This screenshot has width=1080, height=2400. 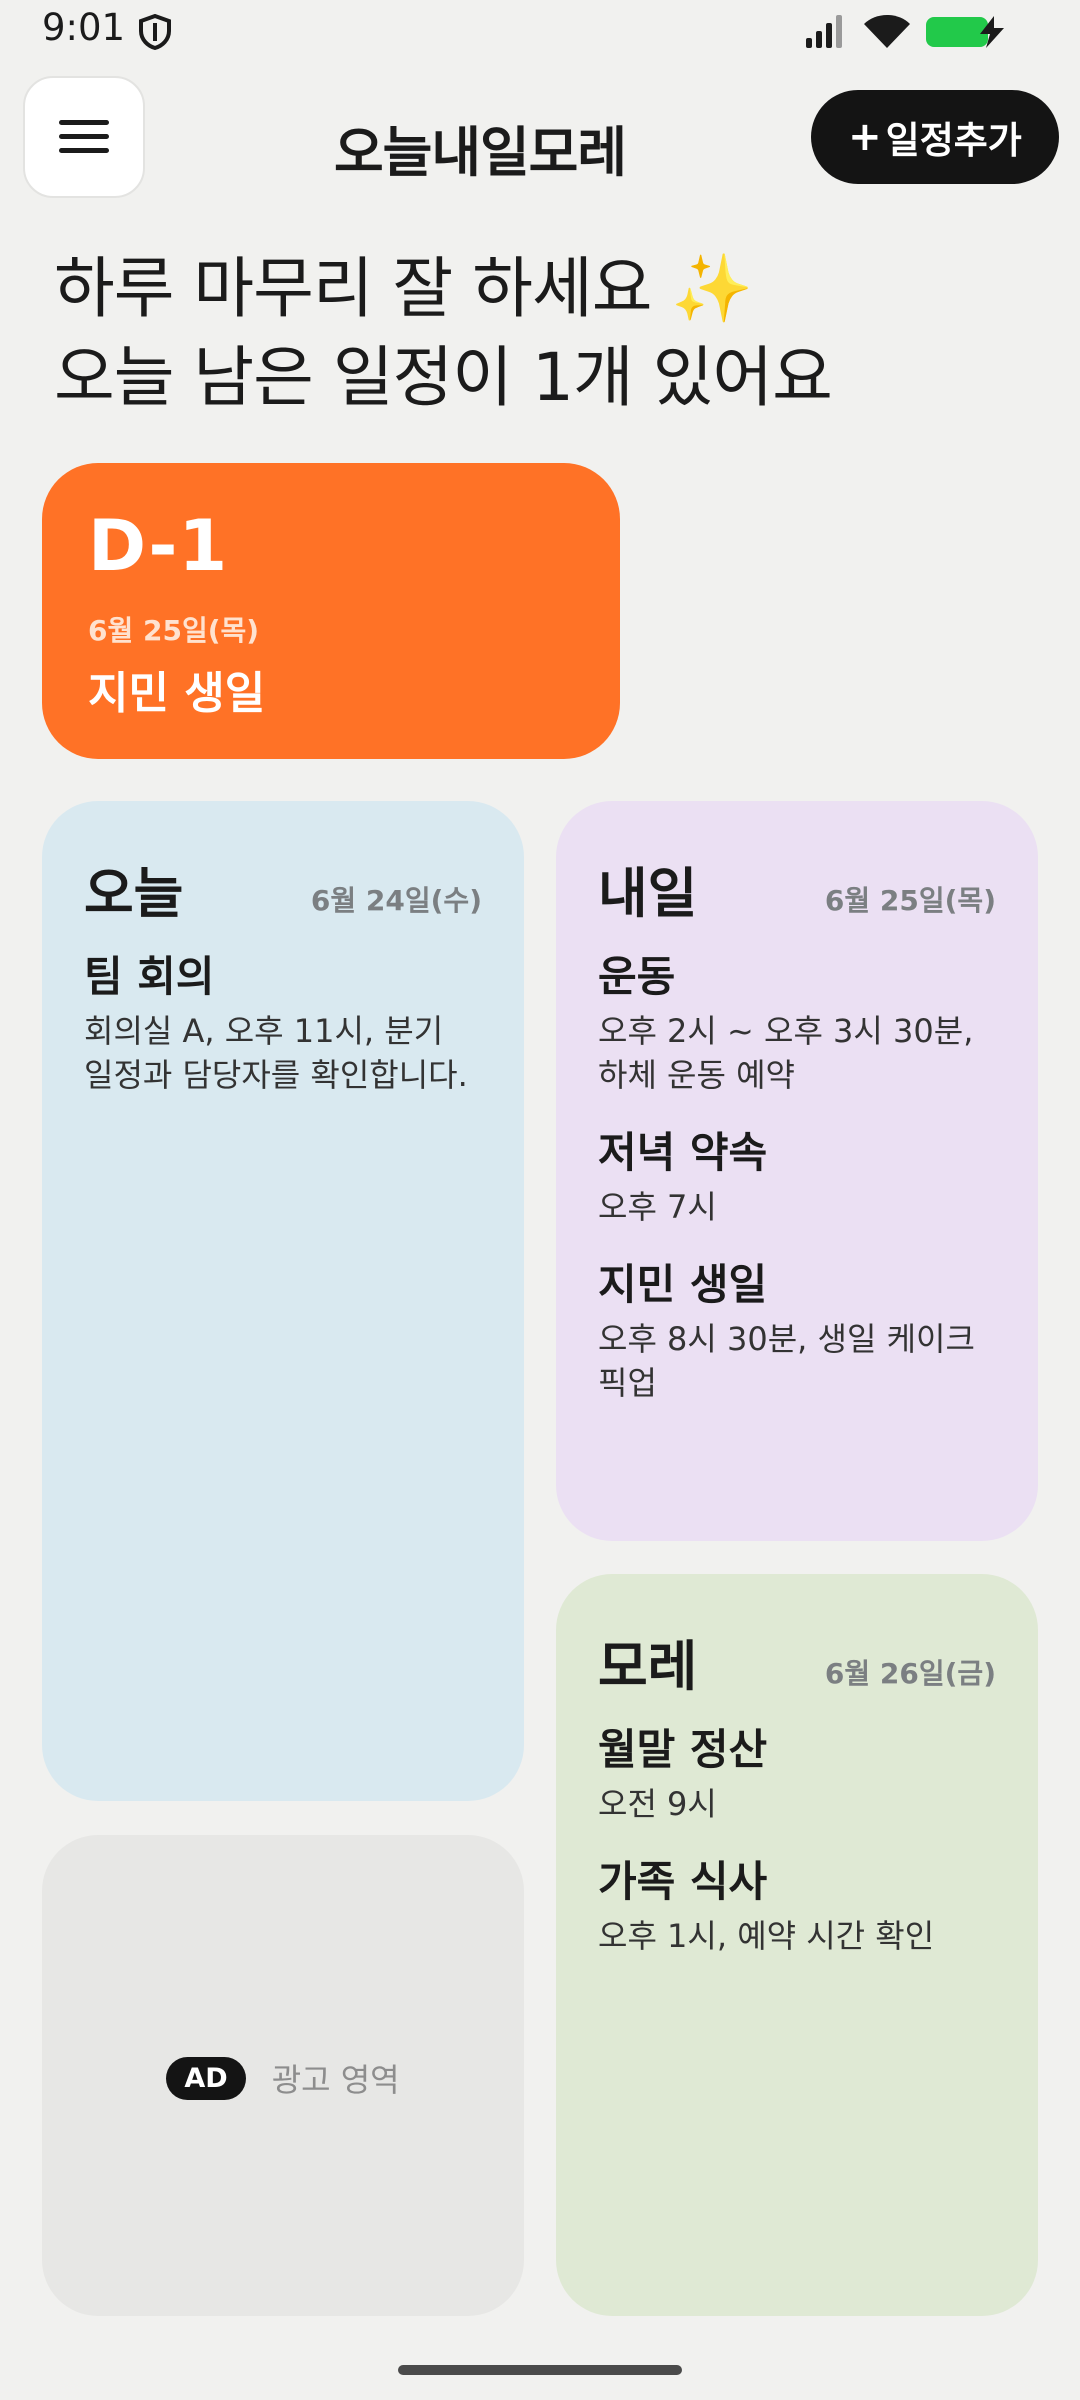 I want to click on greeting-line-1: 하루 마무리 잘 하세요 ✨, so click(x=404, y=288).